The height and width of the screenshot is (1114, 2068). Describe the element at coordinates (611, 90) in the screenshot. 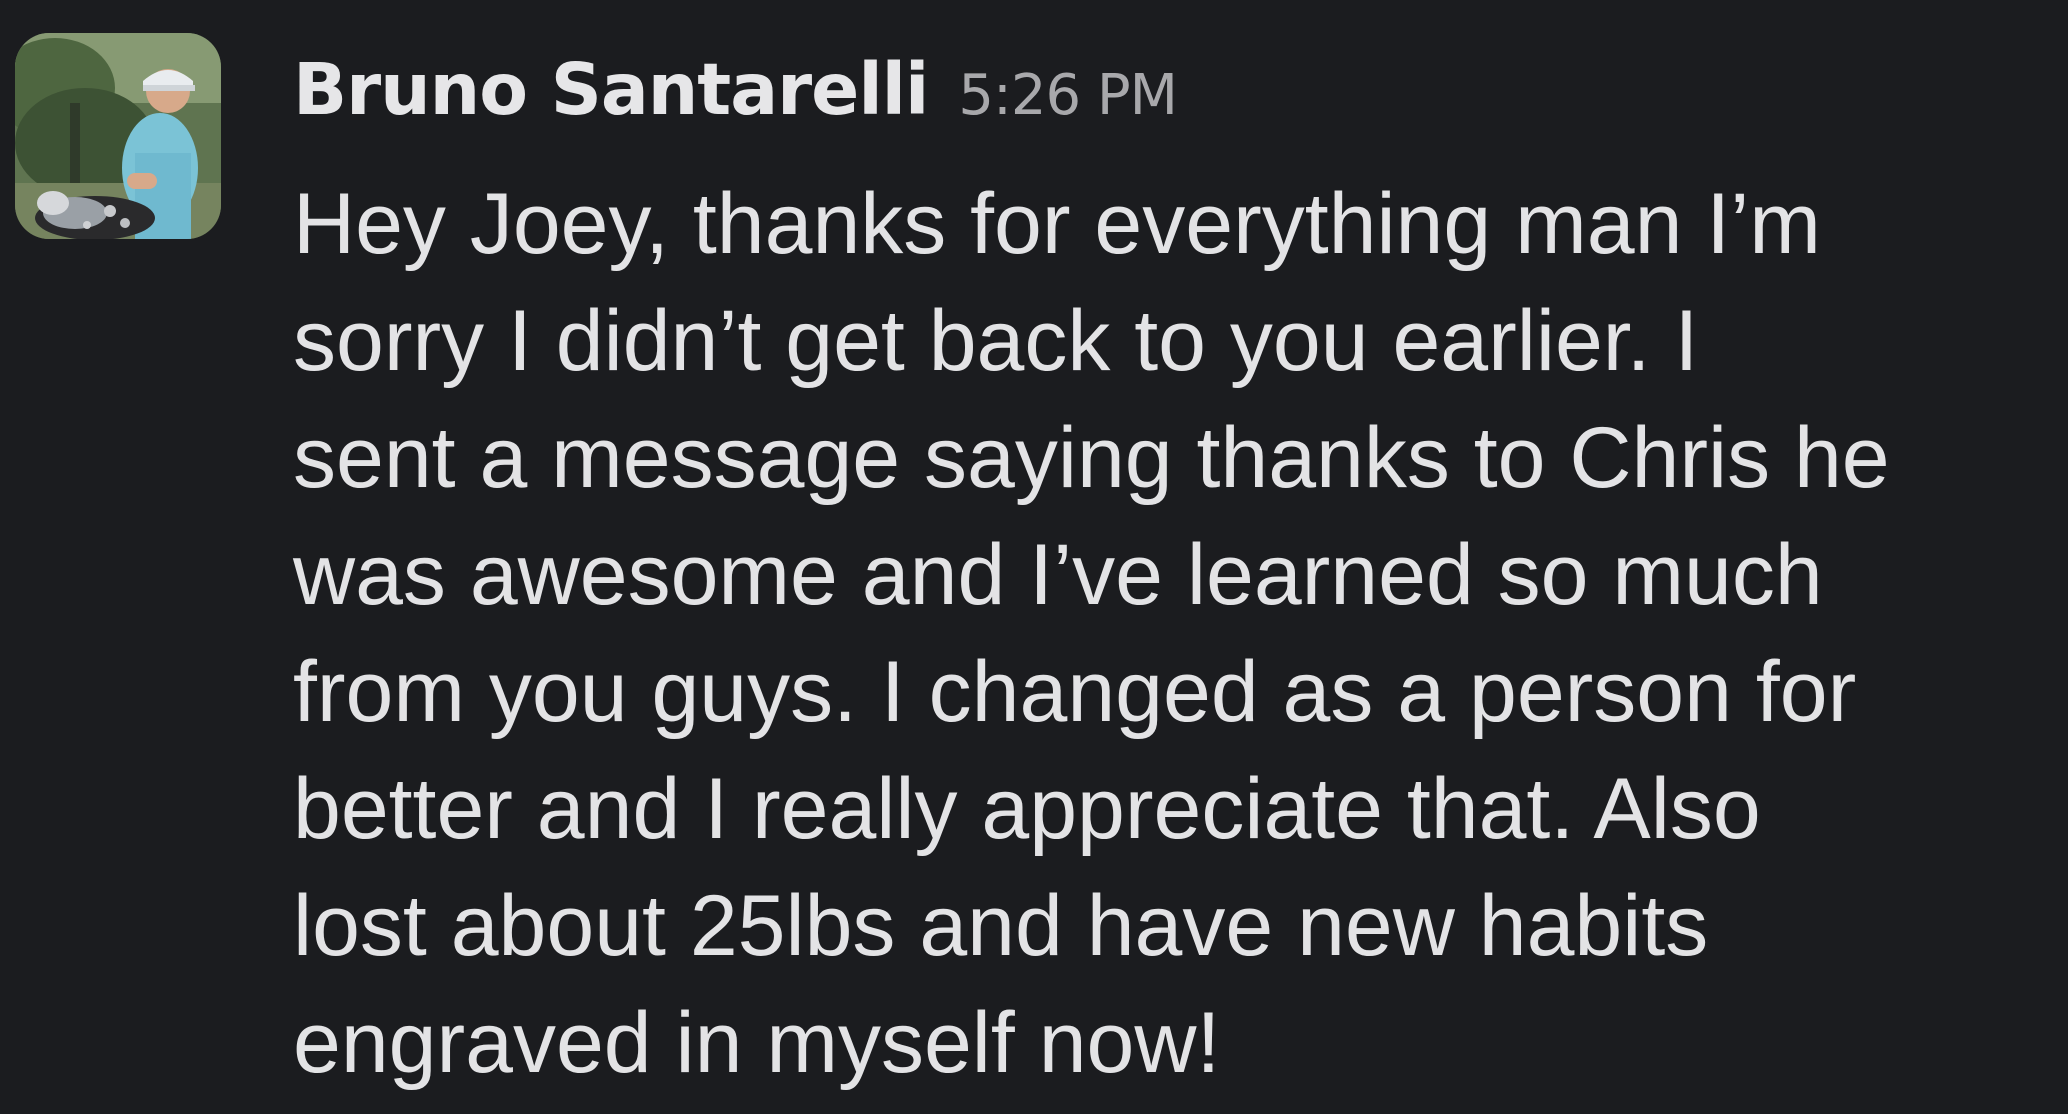

I see `sender-name: Bruno Santarelli` at that location.